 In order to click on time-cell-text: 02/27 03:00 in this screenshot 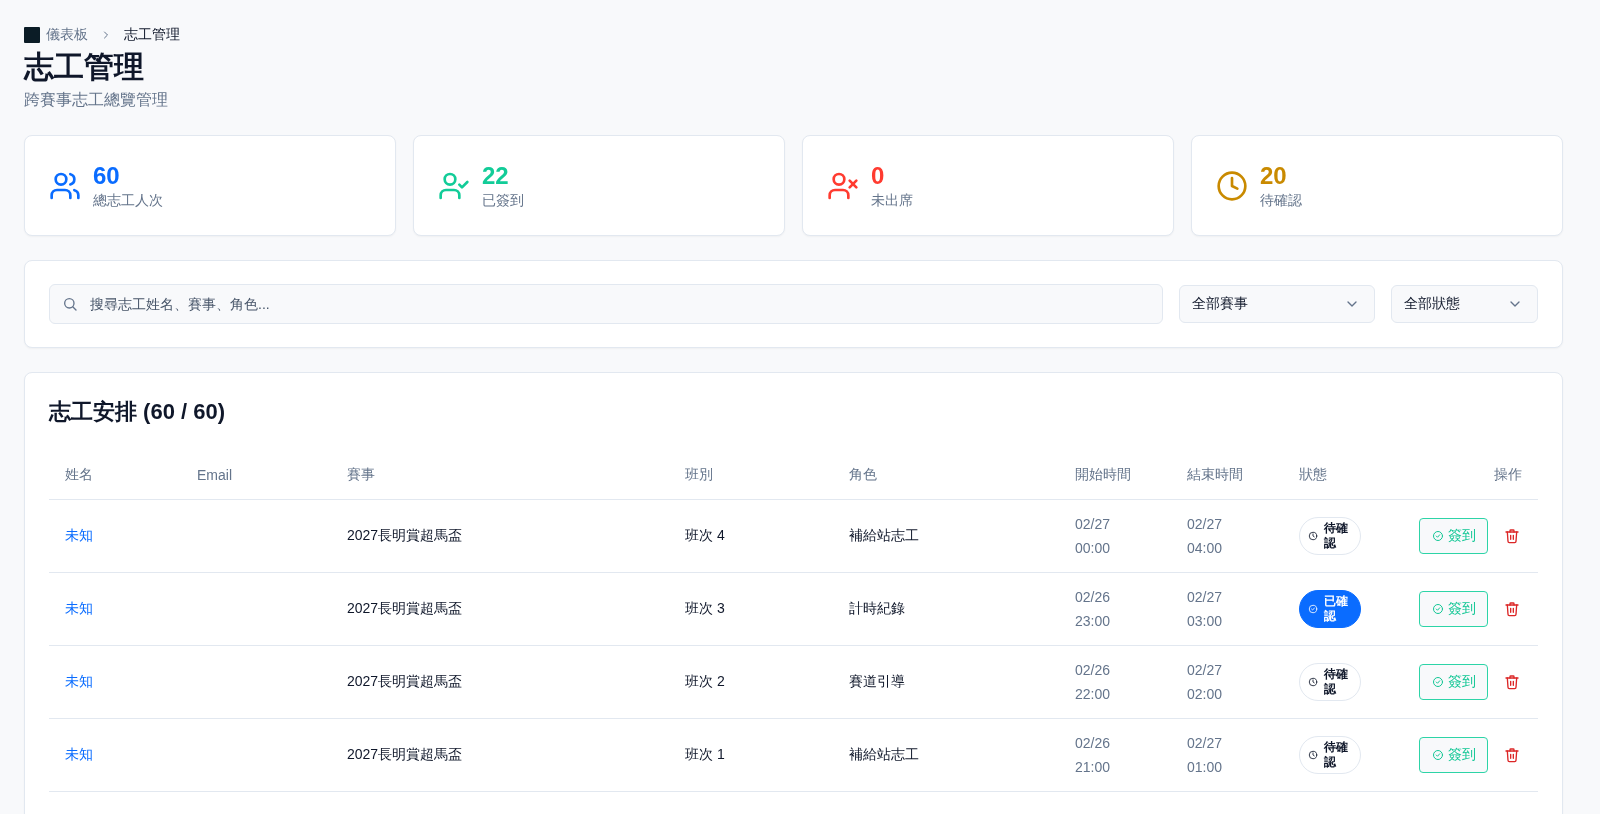, I will do `click(1205, 609)`.